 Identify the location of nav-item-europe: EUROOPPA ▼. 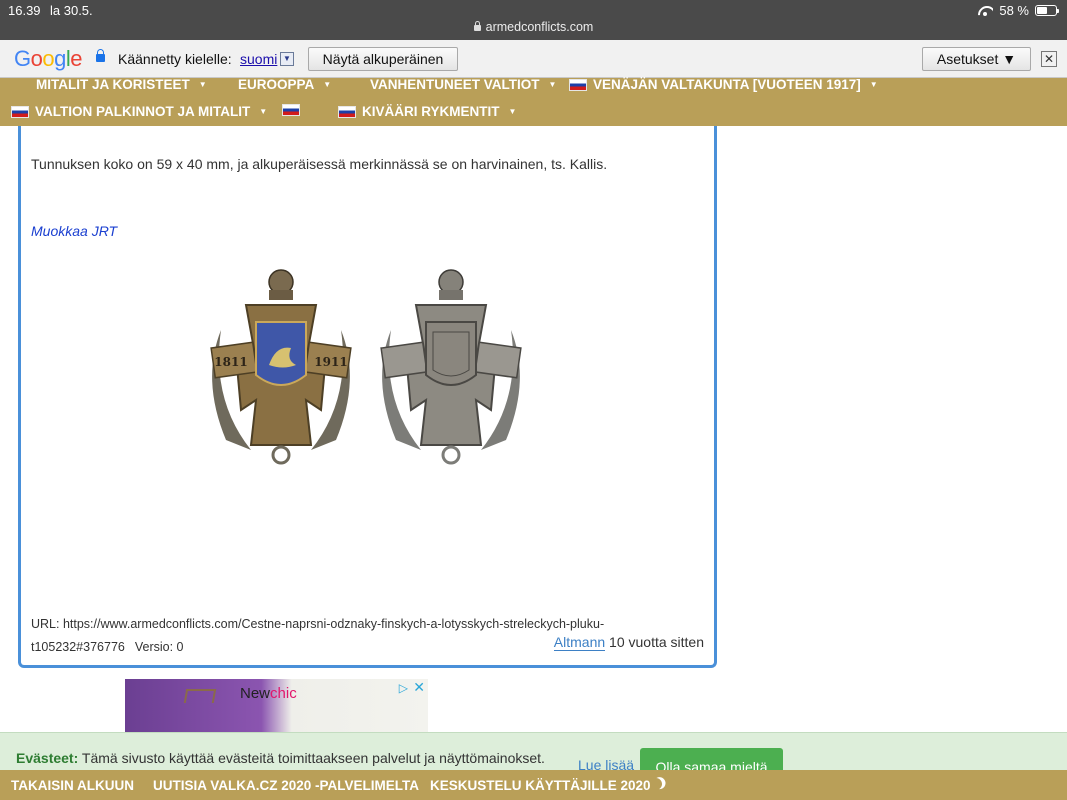
(284, 84).